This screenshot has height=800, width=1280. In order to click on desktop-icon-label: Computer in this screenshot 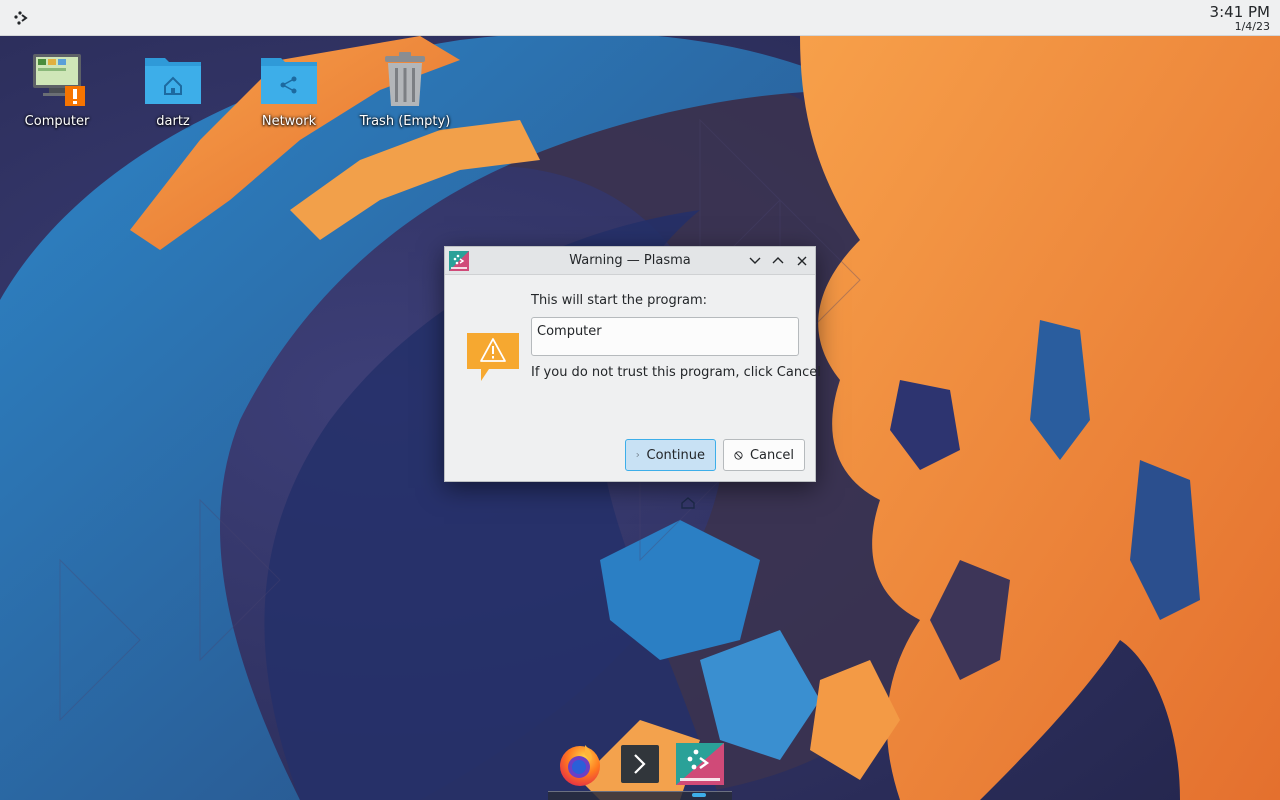, I will do `click(57, 121)`.